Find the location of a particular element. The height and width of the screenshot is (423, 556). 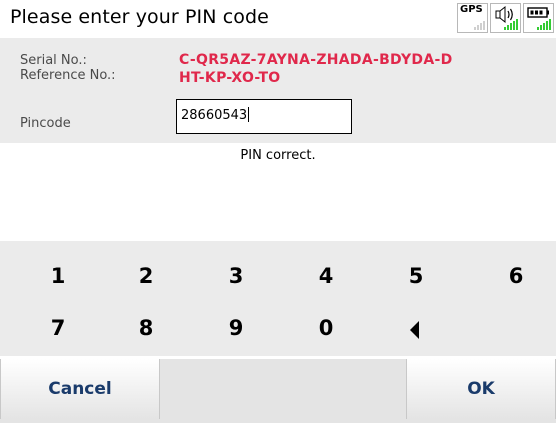

speaker-icon is located at coordinates (505, 18).